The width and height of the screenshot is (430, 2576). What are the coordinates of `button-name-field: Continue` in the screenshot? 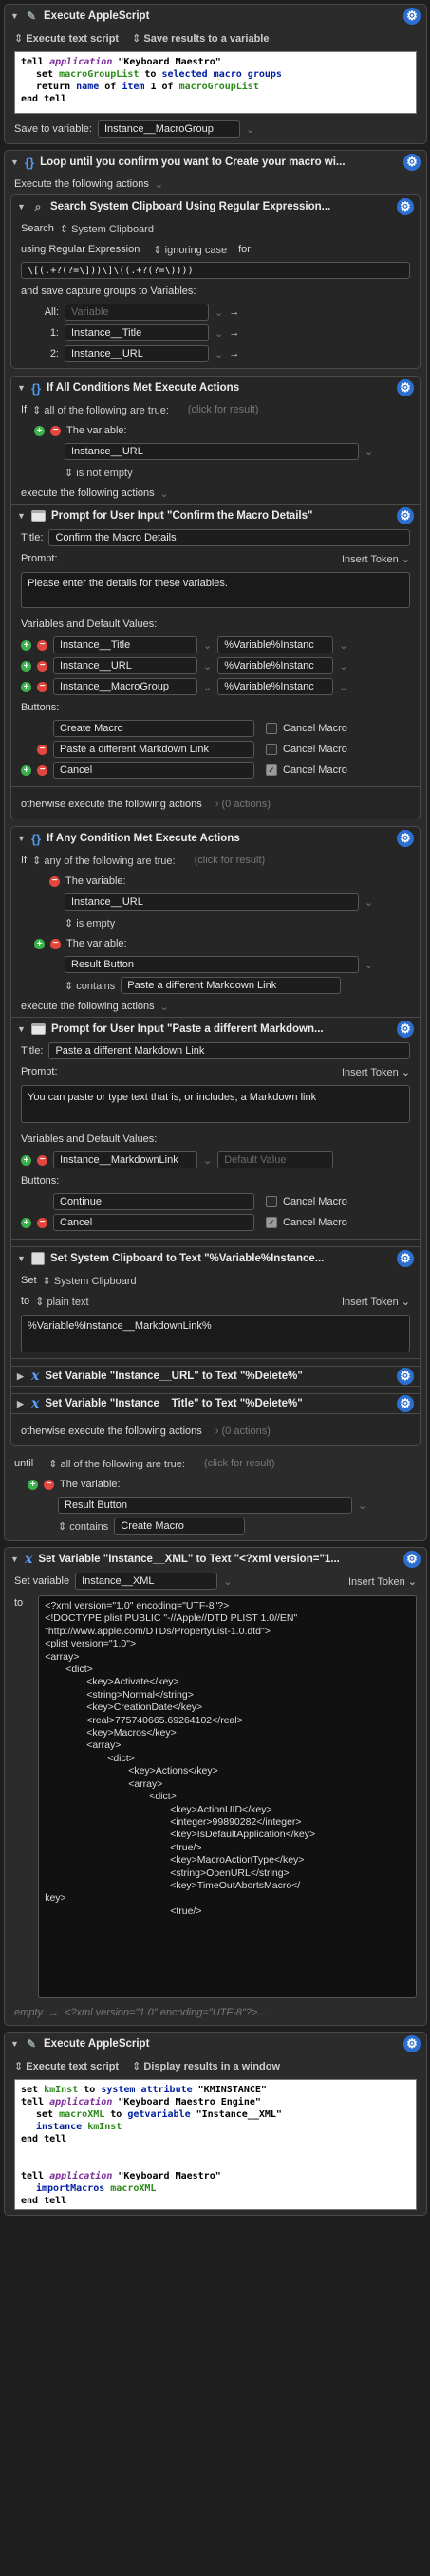 It's located at (153, 1201).